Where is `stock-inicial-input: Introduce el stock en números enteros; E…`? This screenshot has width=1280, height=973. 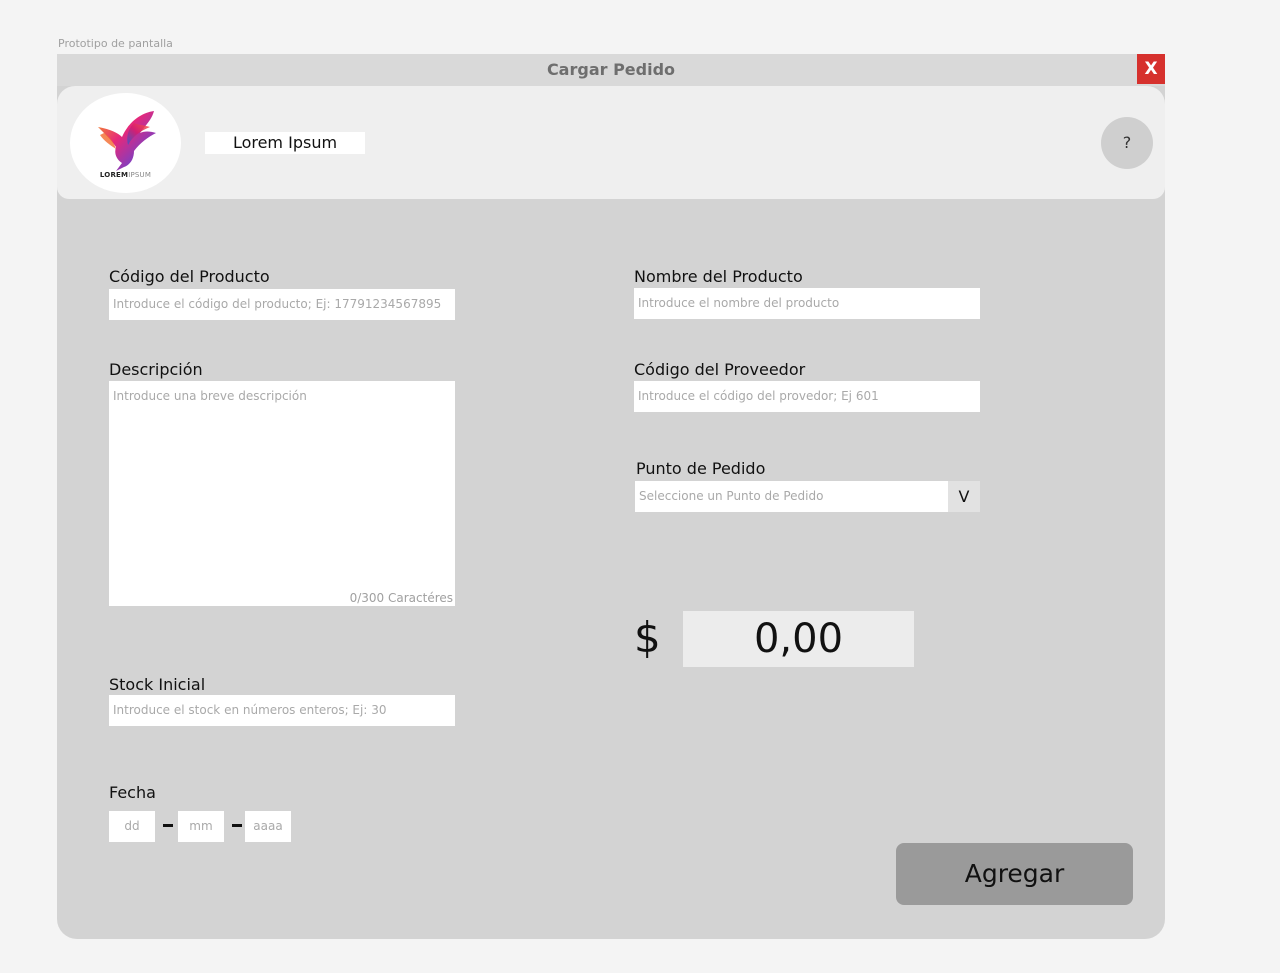 stock-inicial-input: Introduce el stock en números enteros; E… is located at coordinates (282, 710).